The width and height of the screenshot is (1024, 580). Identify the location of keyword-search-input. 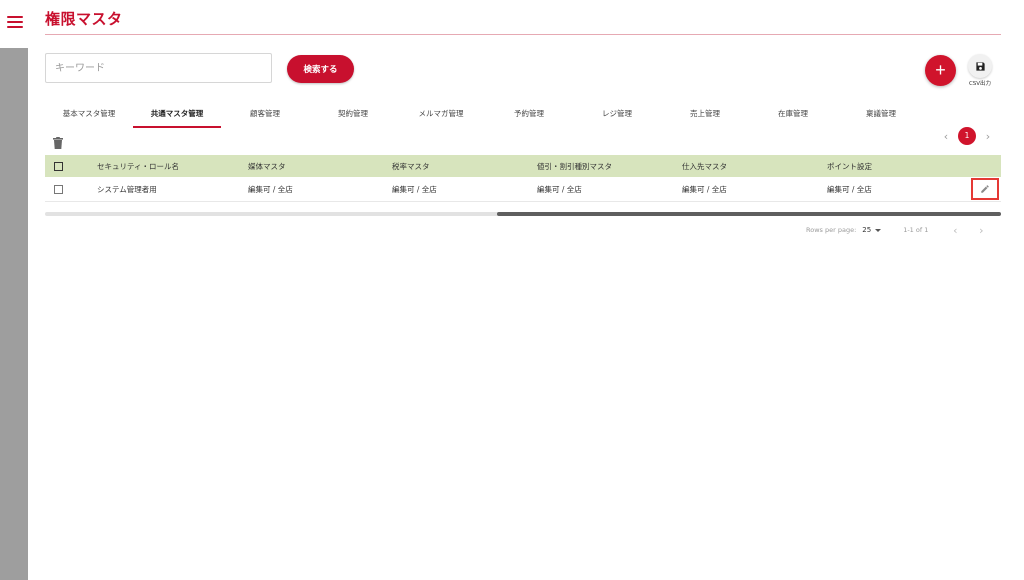
(158, 68).